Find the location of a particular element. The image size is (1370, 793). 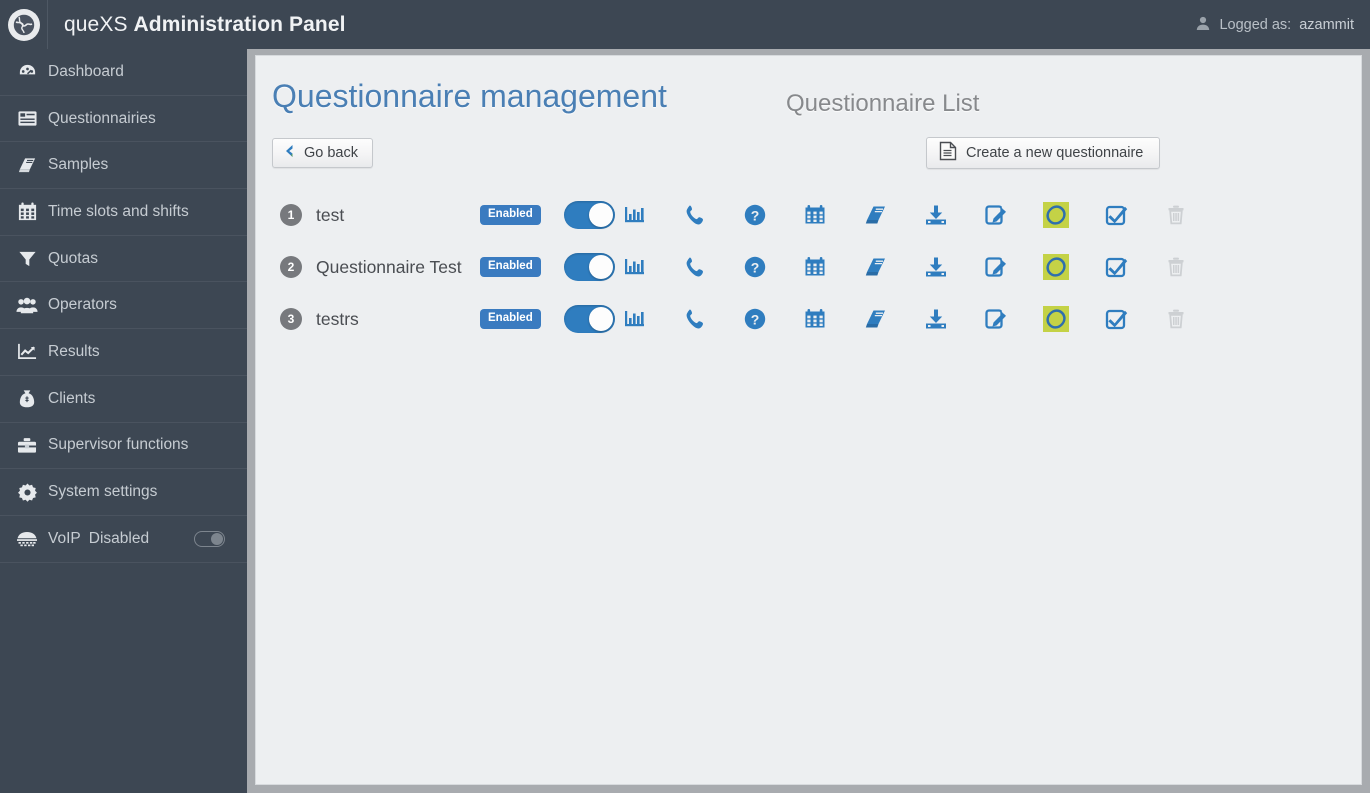

line-chart-icon is located at coordinates (27, 352).